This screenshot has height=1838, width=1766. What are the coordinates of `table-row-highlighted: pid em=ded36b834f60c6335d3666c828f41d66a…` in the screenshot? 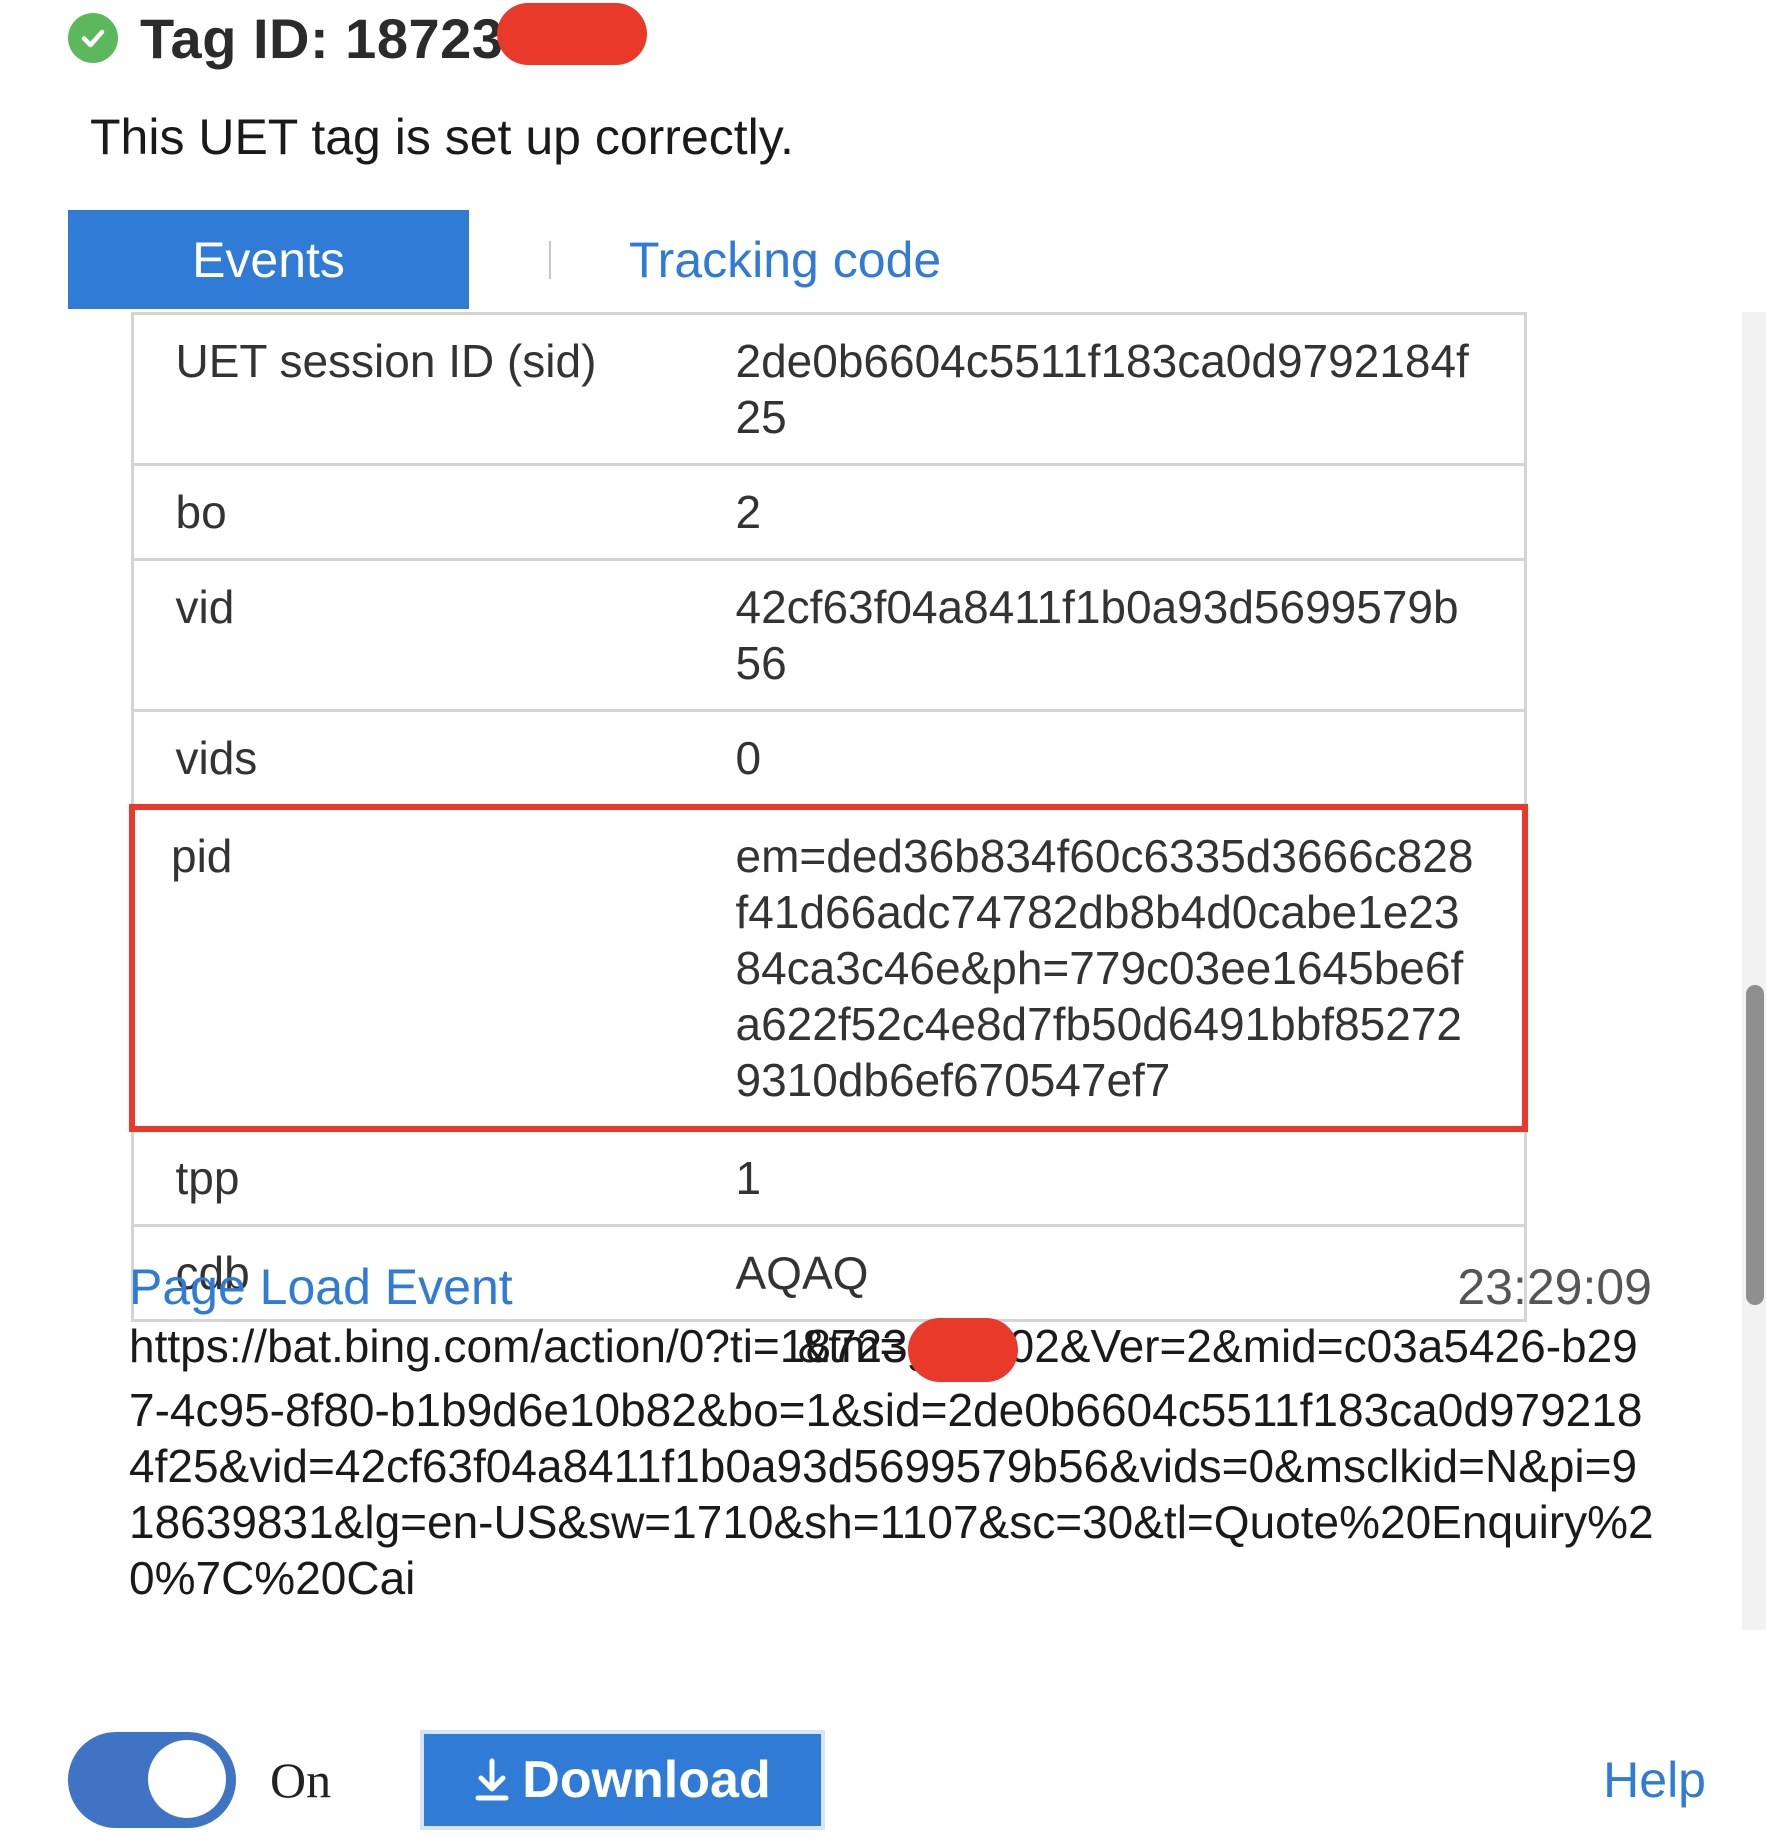 It's located at (828, 968).